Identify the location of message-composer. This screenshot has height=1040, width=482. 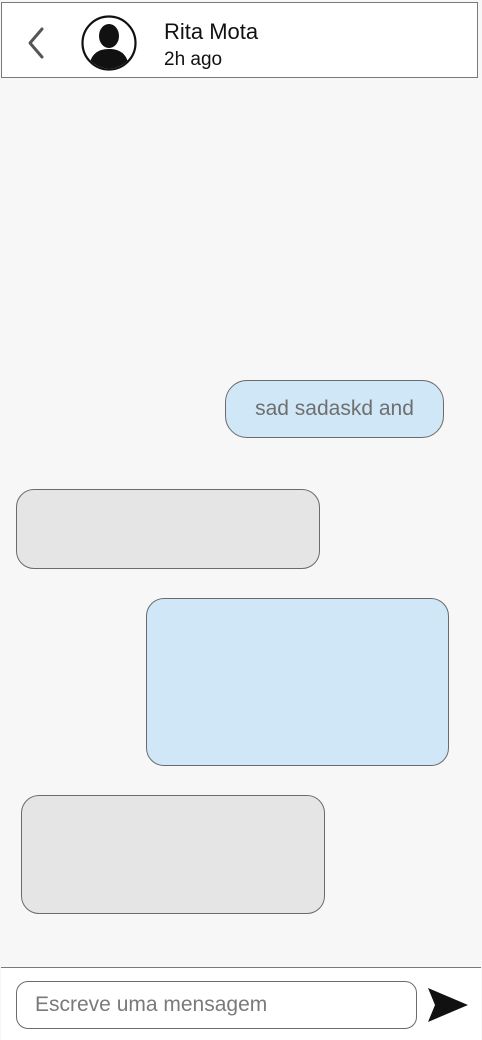
(241, 1003).